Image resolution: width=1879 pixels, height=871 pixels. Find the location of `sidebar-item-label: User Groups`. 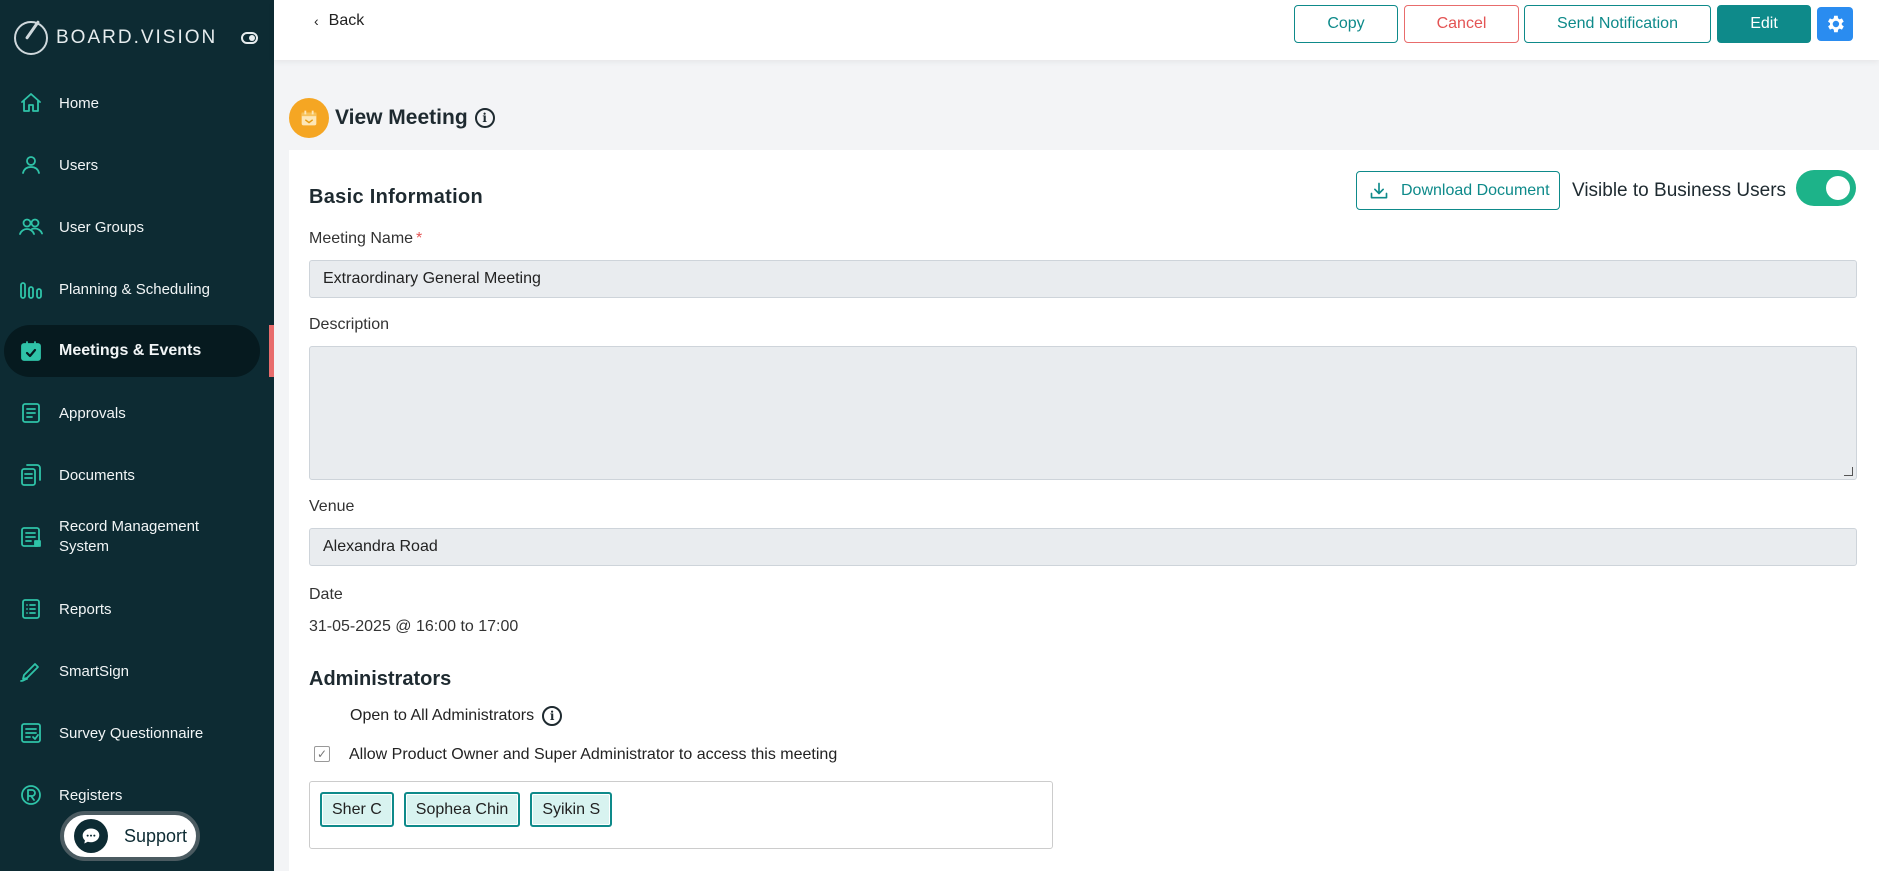

sidebar-item-label: User Groups is located at coordinates (102, 227).